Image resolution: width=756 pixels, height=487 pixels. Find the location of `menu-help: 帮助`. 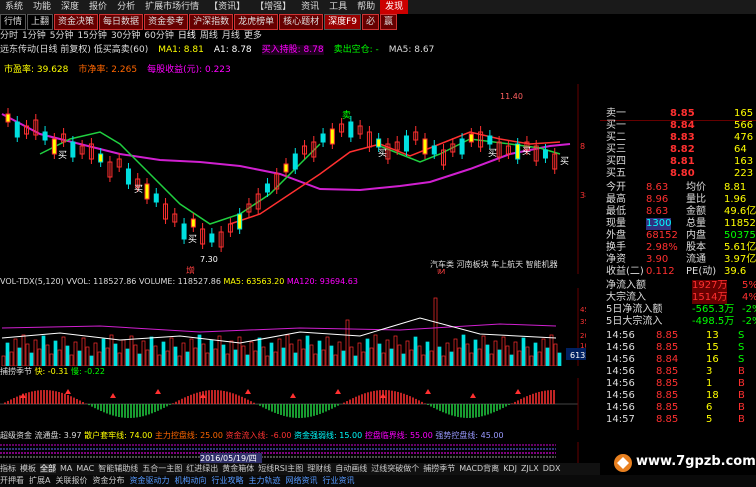

menu-help: 帮助 is located at coordinates (366, 7).